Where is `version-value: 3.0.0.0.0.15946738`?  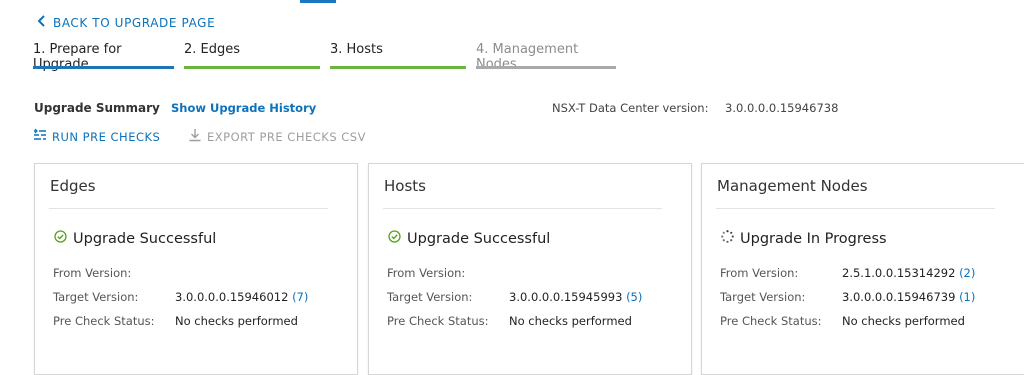
version-value: 3.0.0.0.0.15946738 is located at coordinates (782, 108).